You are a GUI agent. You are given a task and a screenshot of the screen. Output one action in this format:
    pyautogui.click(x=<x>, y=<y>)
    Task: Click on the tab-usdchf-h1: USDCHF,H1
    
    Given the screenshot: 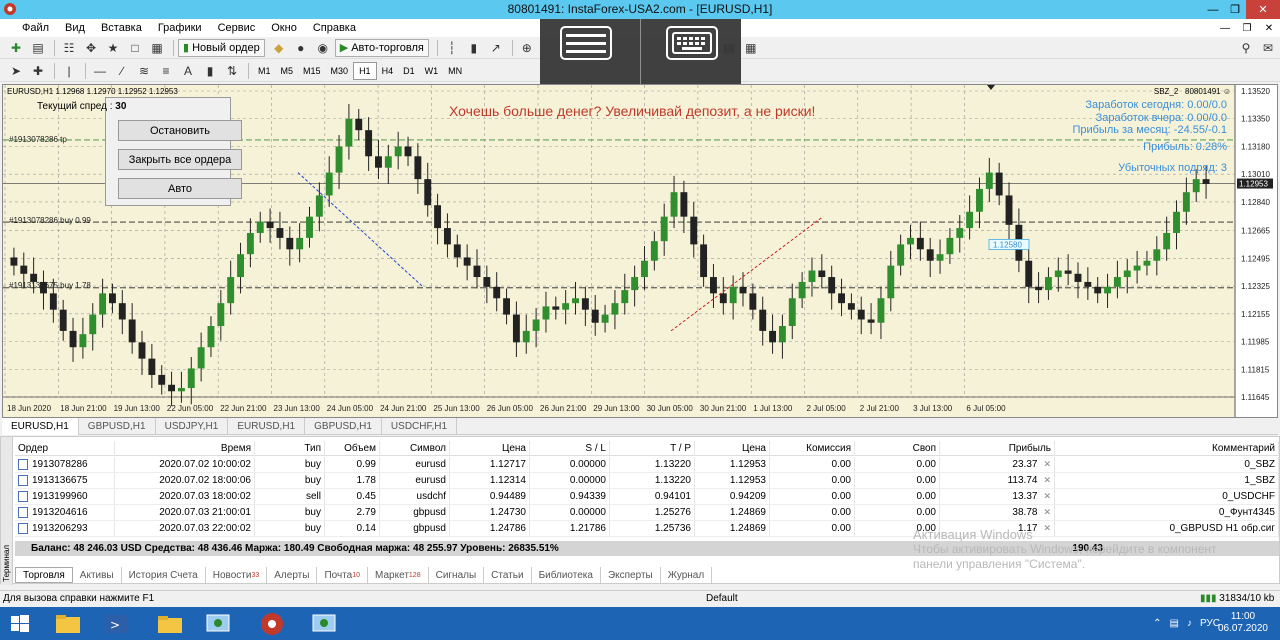 What is the action you would take?
    pyautogui.click(x=420, y=426)
    